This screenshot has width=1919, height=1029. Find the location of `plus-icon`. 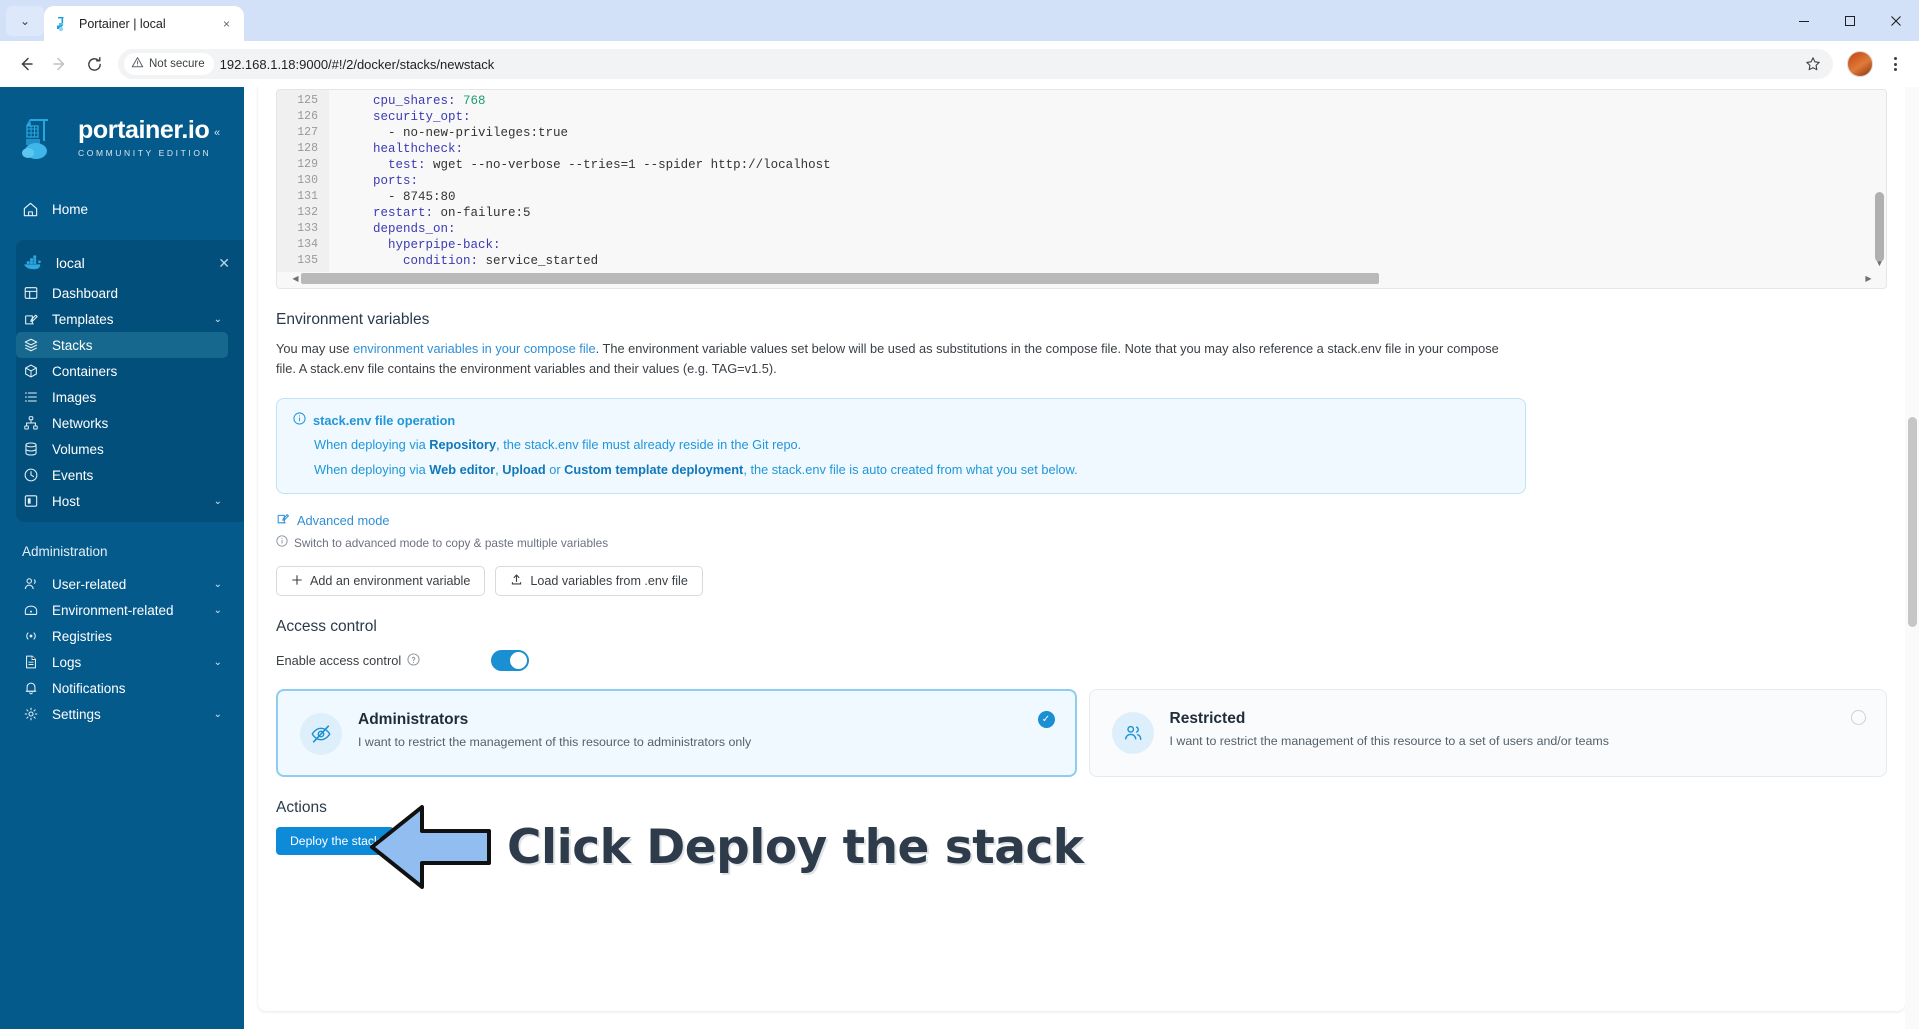

plus-icon is located at coordinates (297, 581).